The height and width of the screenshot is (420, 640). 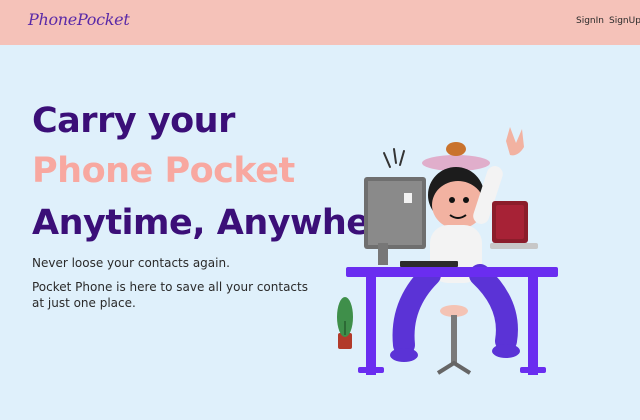 I want to click on hero-heading-line2: Phone Pocket, so click(x=163, y=171).